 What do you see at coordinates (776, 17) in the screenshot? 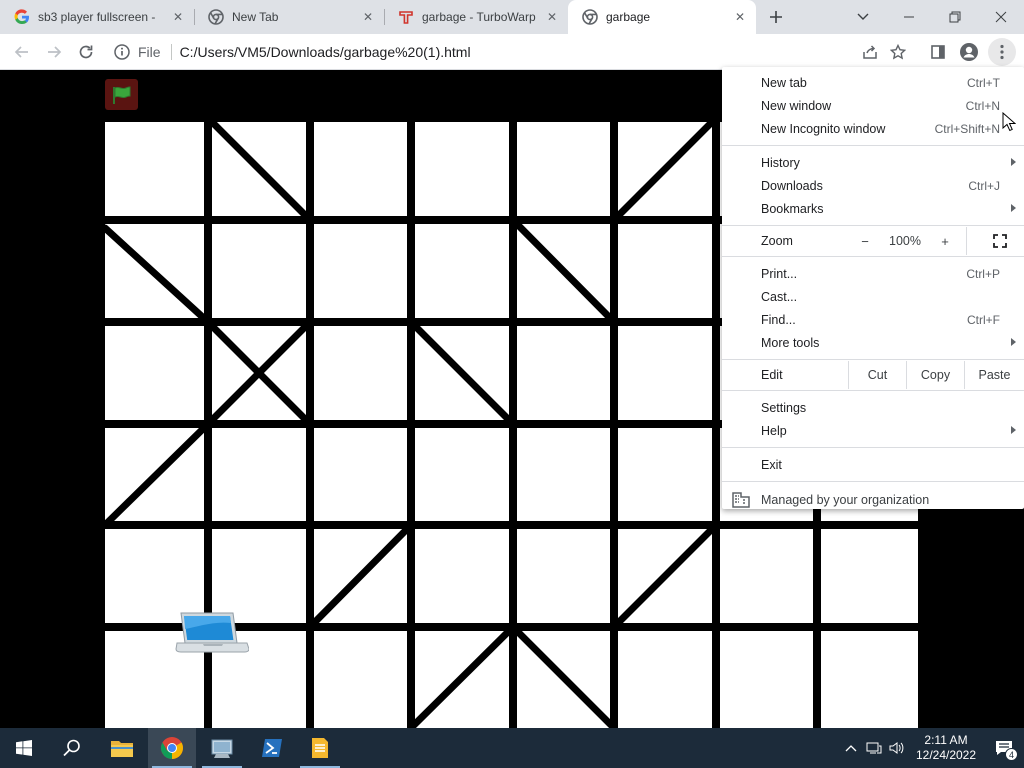
I see `new-tab-button` at bounding box center [776, 17].